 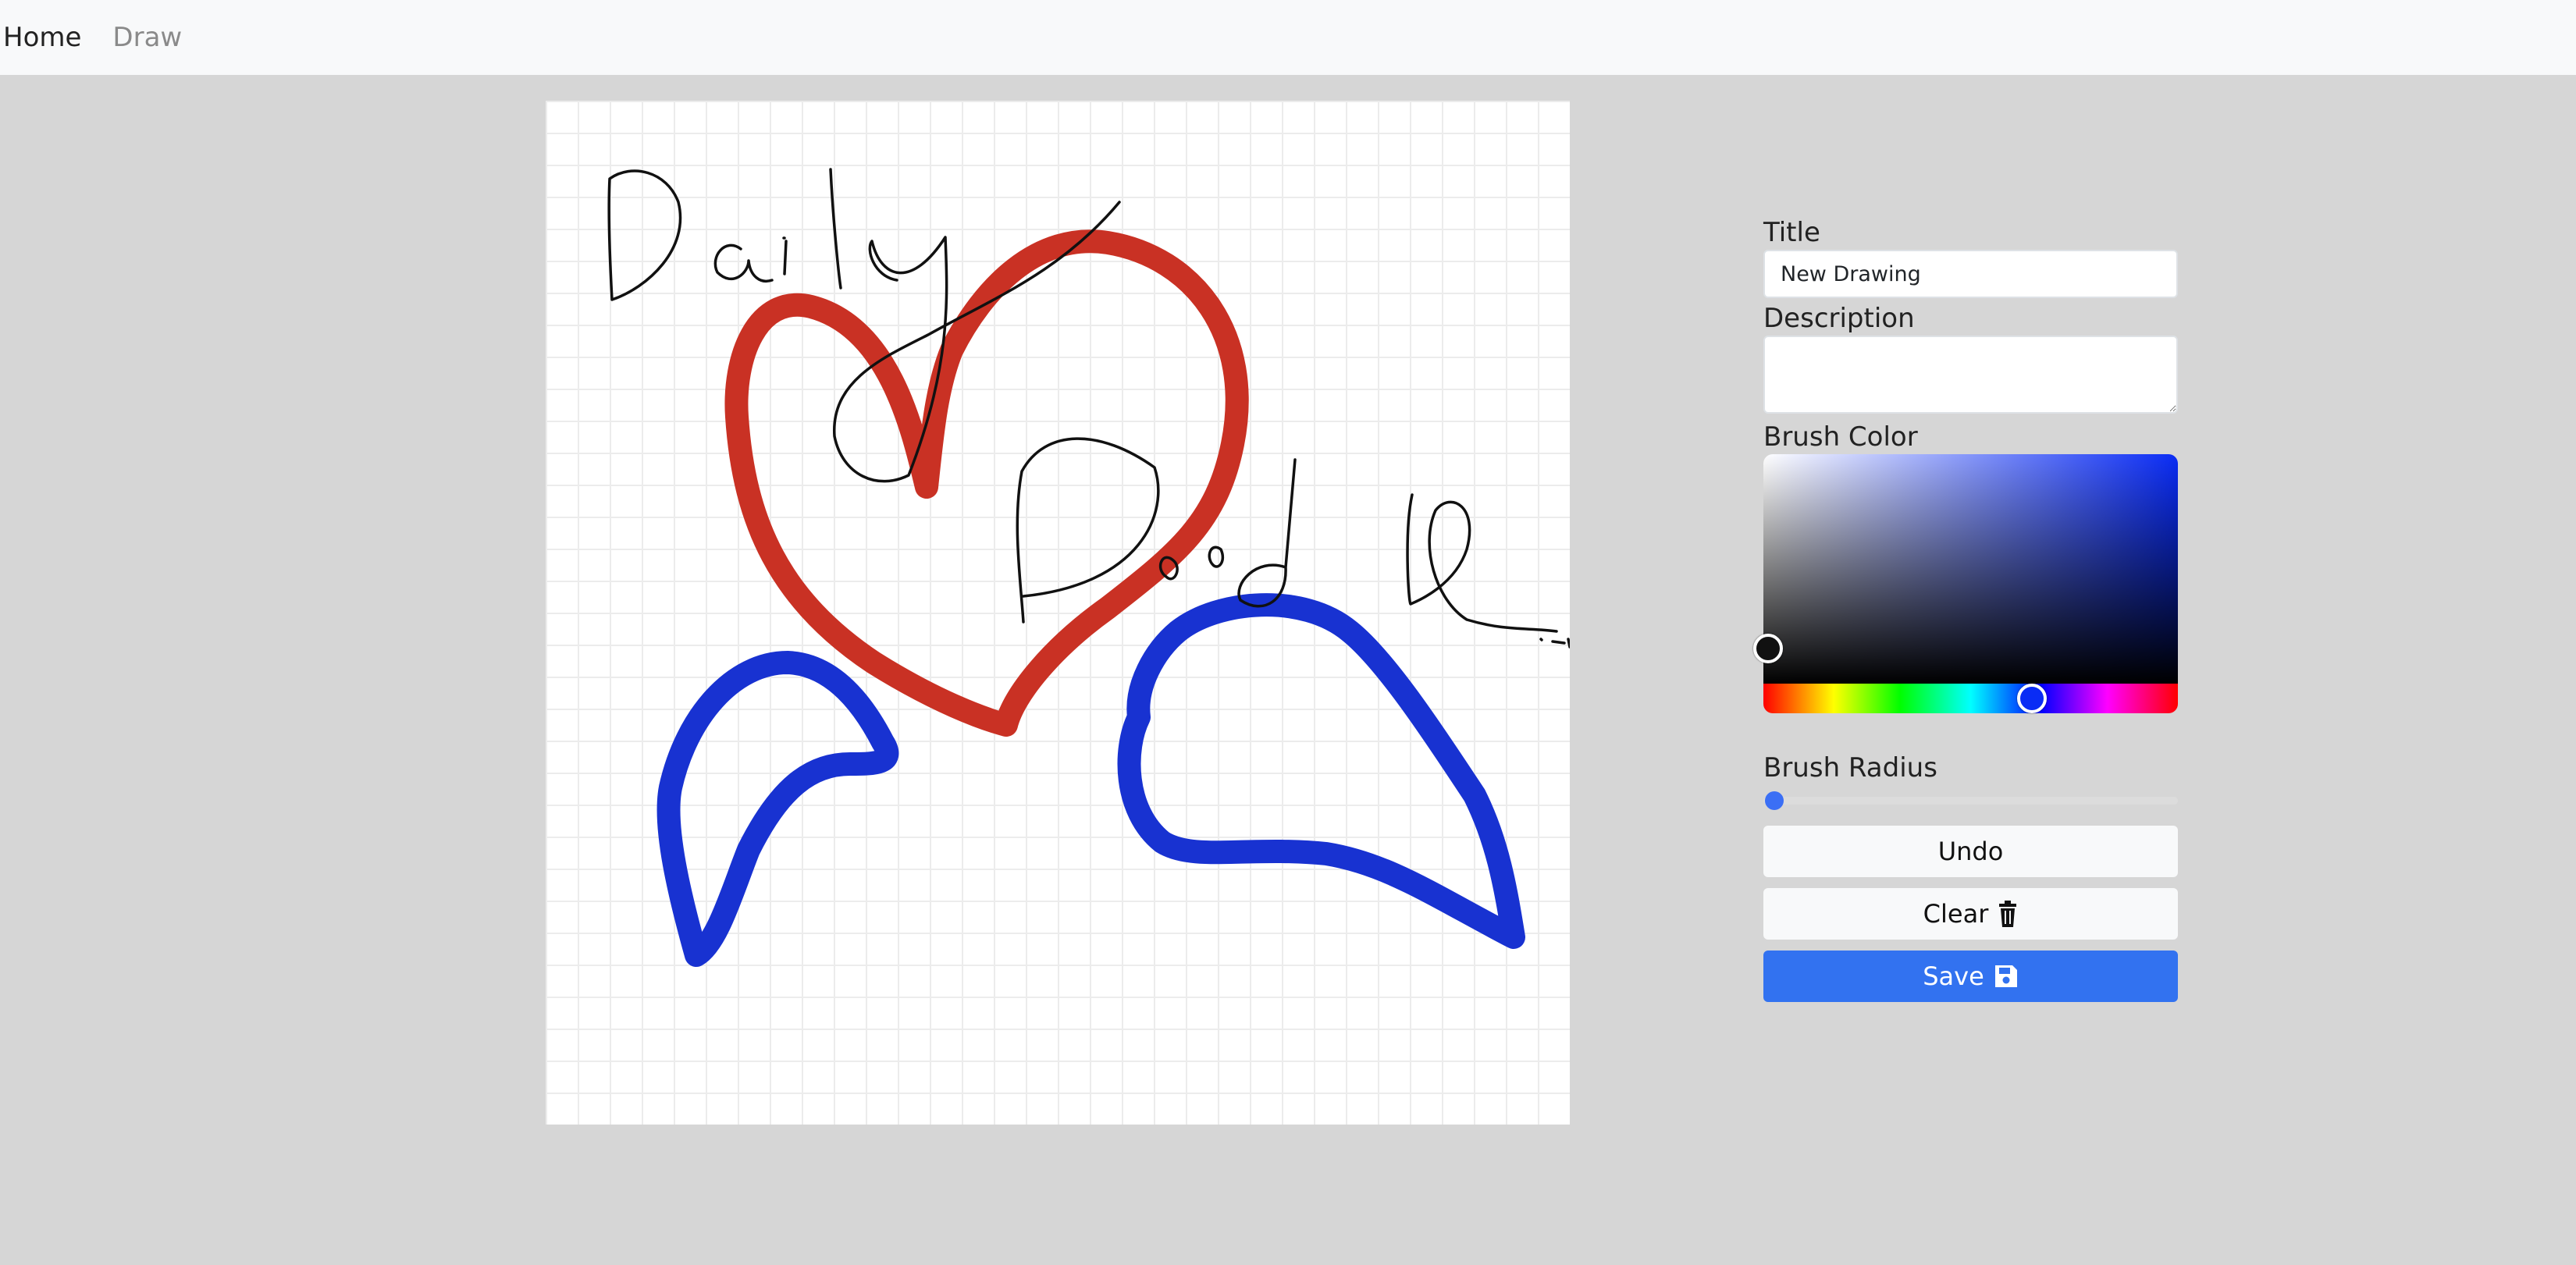 I want to click on title-input, so click(x=1970, y=274).